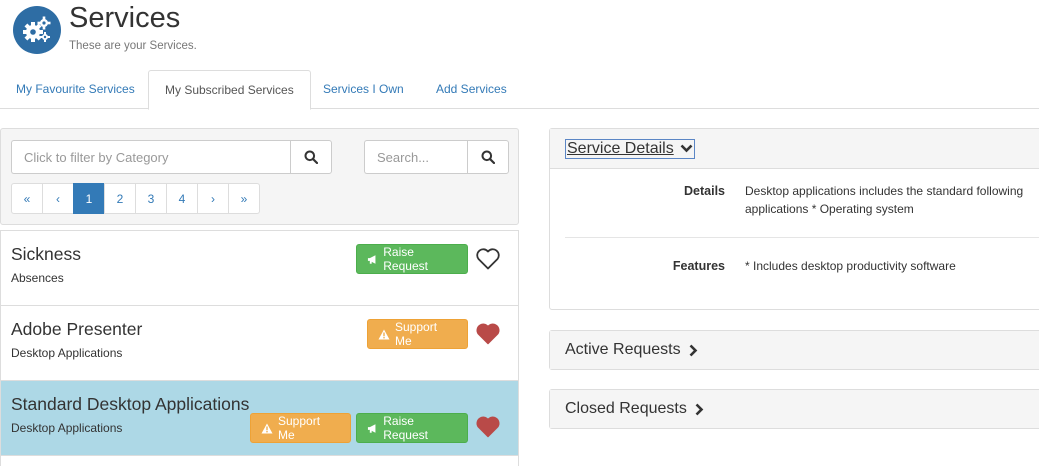 The width and height of the screenshot is (1039, 466). What do you see at coordinates (125, 18) in the screenshot?
I see `page-title: Services` at bounding box center [125, 18].